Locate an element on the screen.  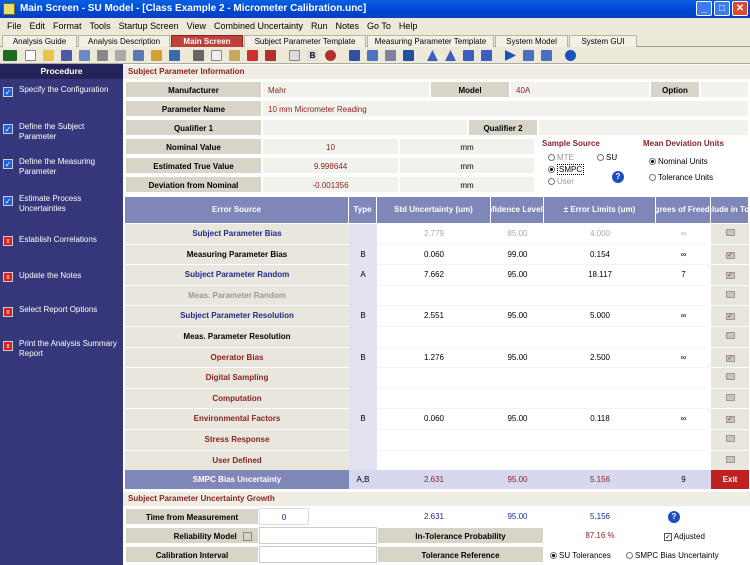
delete-icon is located at coordinates (252, 55).